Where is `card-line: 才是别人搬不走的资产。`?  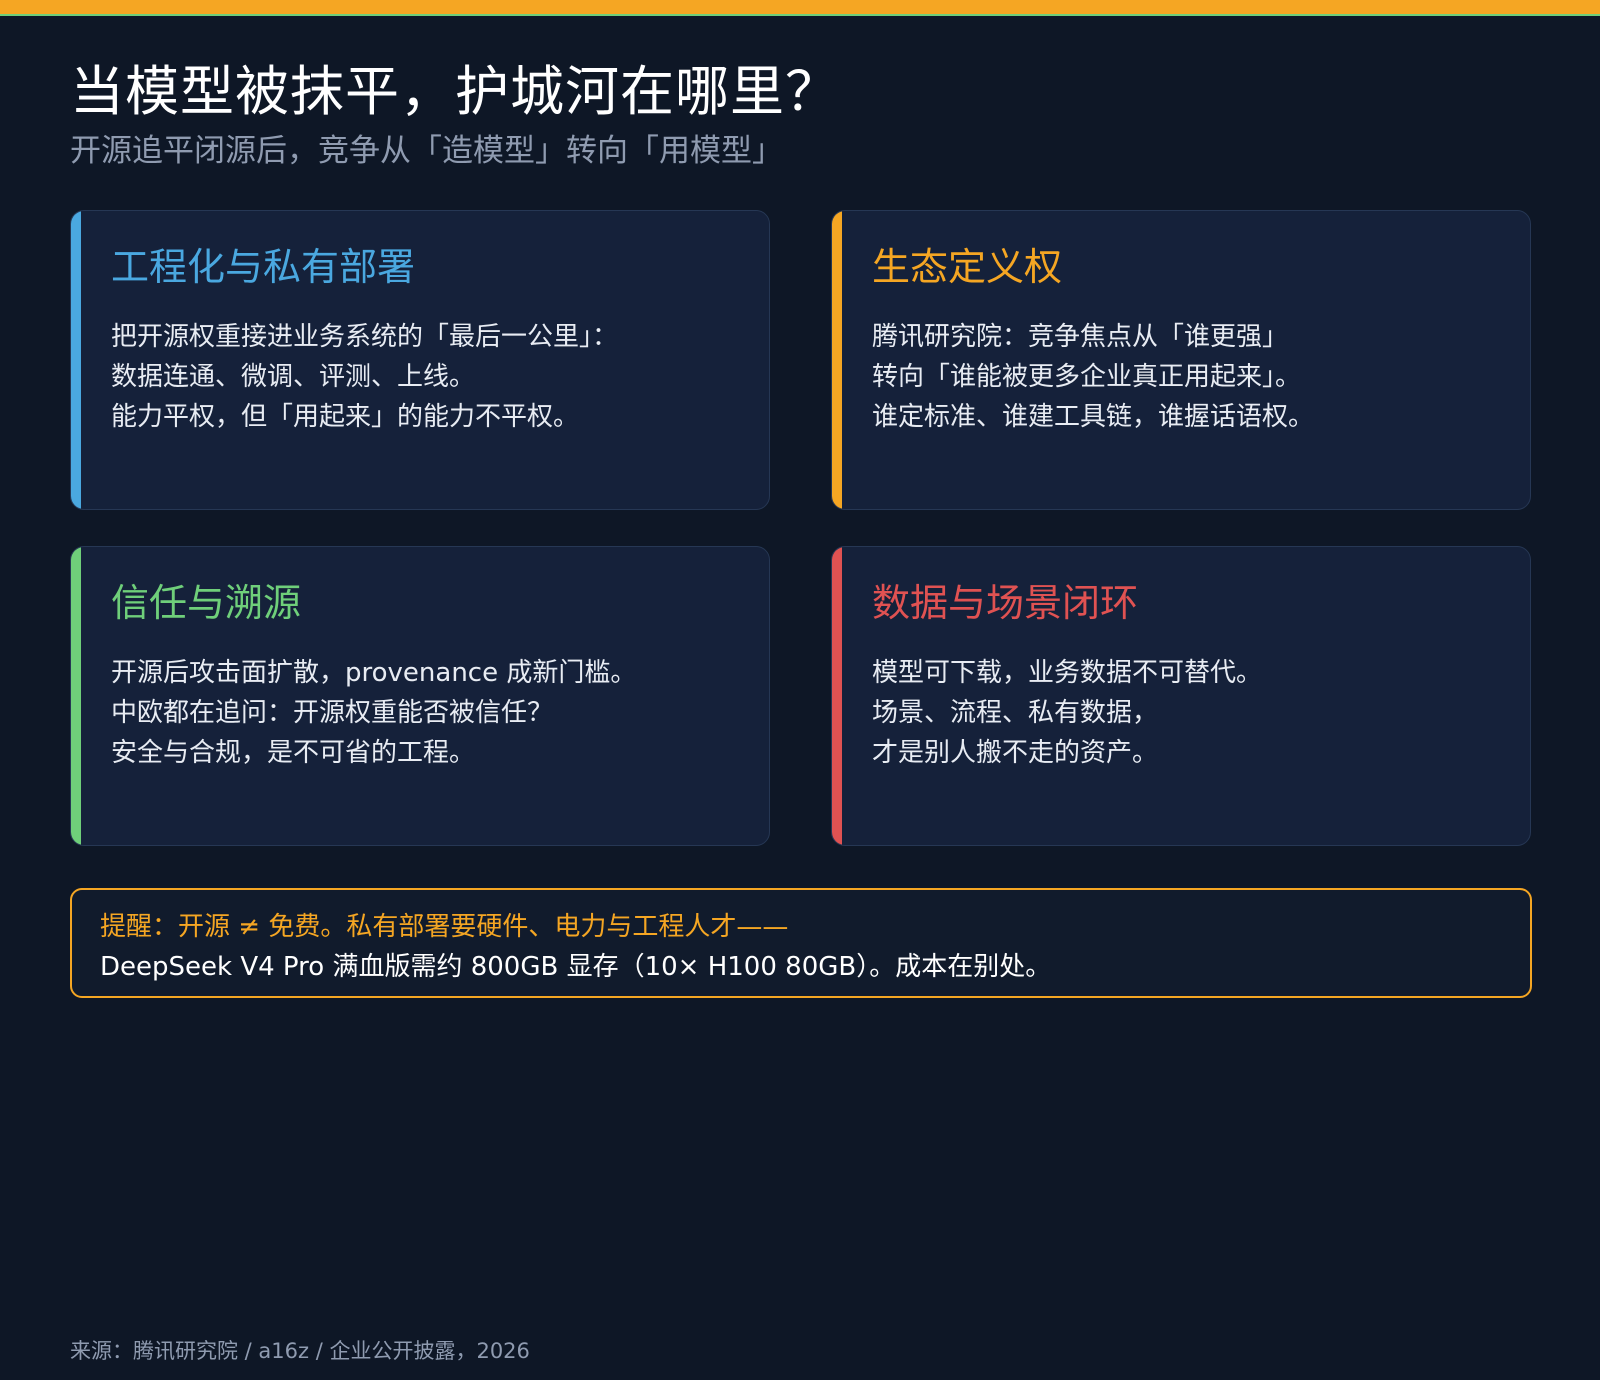 card-line: 才是别人搬不走的资产。 is located at coordinates (1015, 753).